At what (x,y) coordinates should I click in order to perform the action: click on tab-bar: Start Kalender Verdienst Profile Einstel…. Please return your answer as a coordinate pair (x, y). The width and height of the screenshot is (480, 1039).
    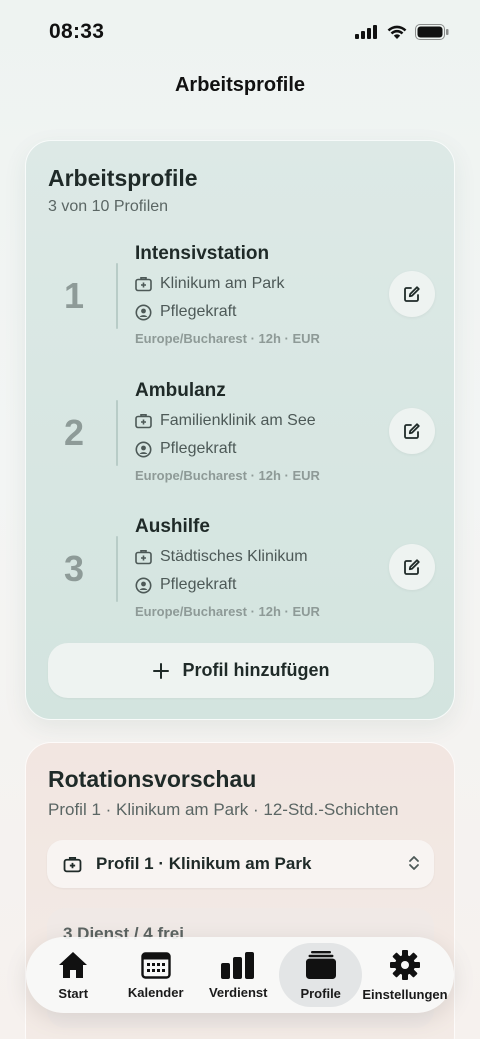
    Looking at the image, I should click on (240, 975).